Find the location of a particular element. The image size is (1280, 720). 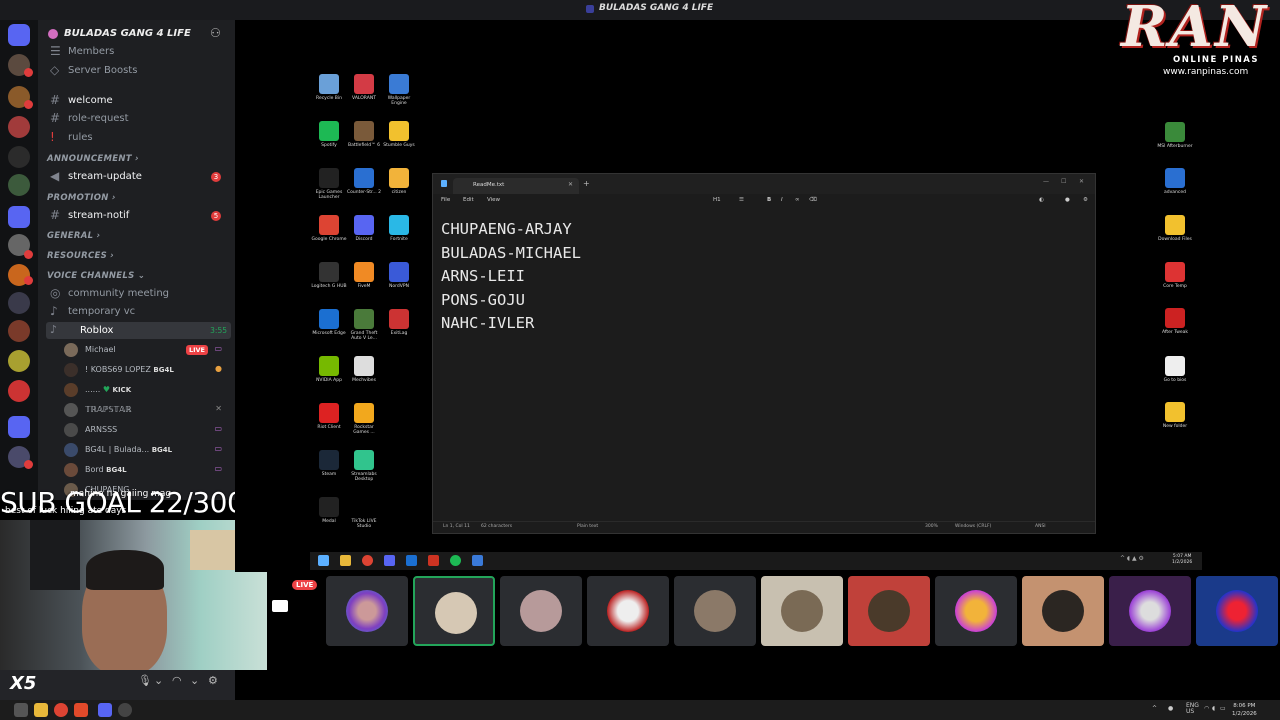

voice-member: BG4L | Bulada... BG4L ▭ is located at coordinates (145, 450).